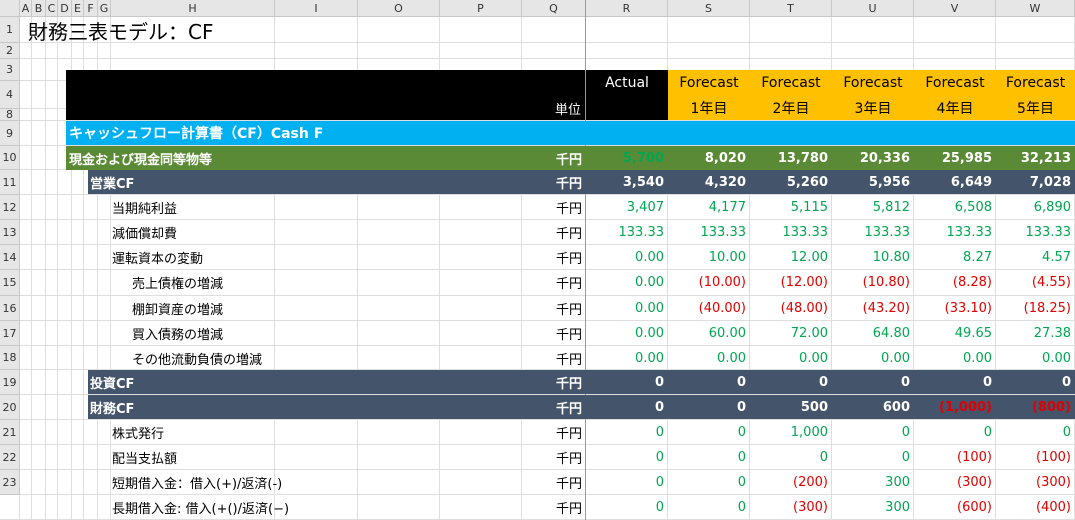  I want to click on operating-cf-row-value: 3,540, so click(627, 182).